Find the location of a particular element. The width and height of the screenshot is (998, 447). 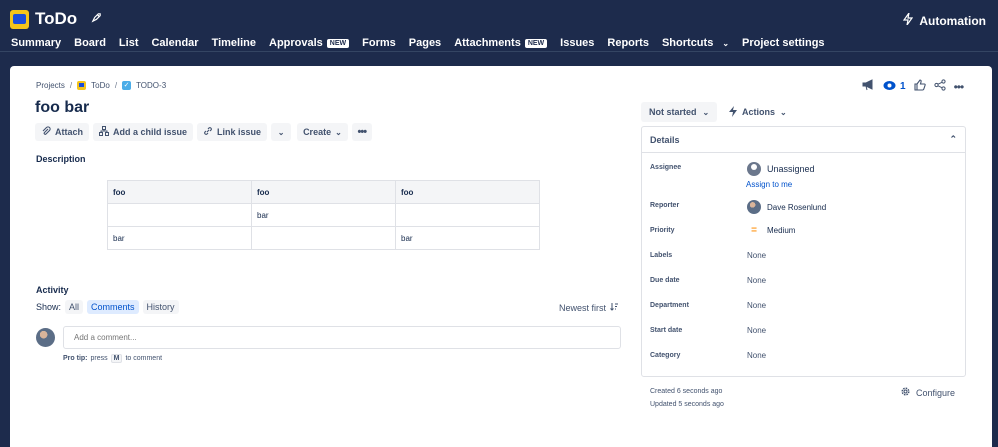

megaphone-icon is located at coordinates (868, 86).